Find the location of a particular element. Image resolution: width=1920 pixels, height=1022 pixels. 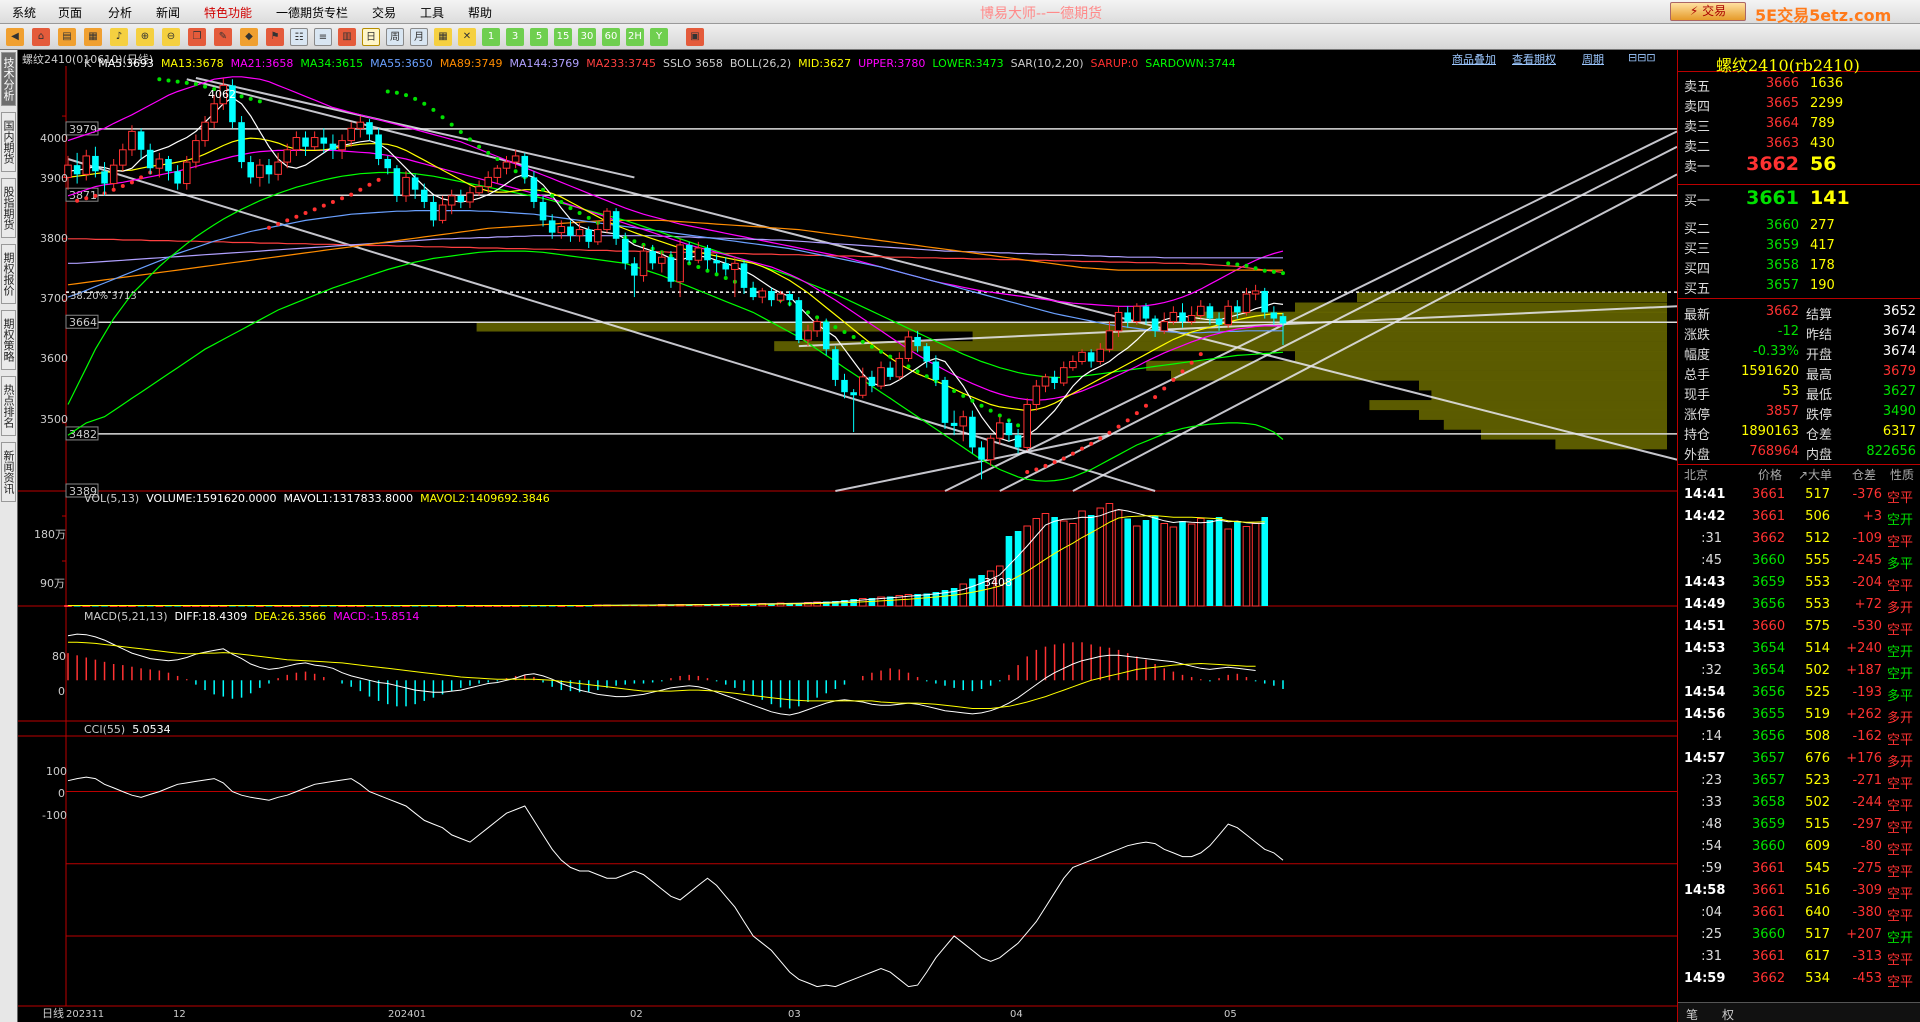

period-week-button: 周 is located at coordinates (395, 37).